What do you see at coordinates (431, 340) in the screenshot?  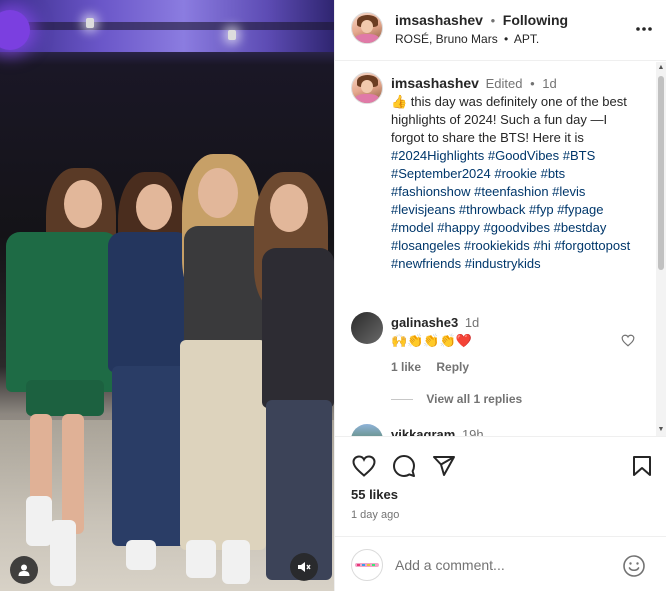 I see `comment-text: 🙌👏👏👏❤️` at bounding box center [431, 340].